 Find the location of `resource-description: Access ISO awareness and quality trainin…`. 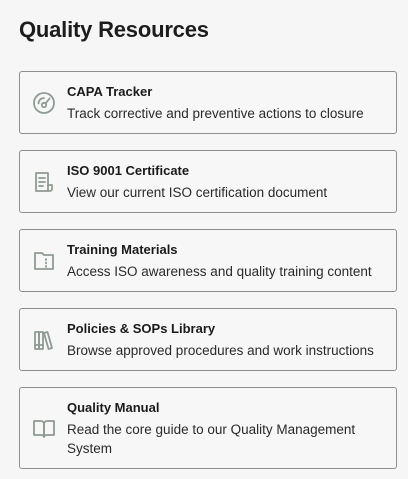

resource-description: Access ISO awareness and quality trainin… is located at coordinates (219, 271).